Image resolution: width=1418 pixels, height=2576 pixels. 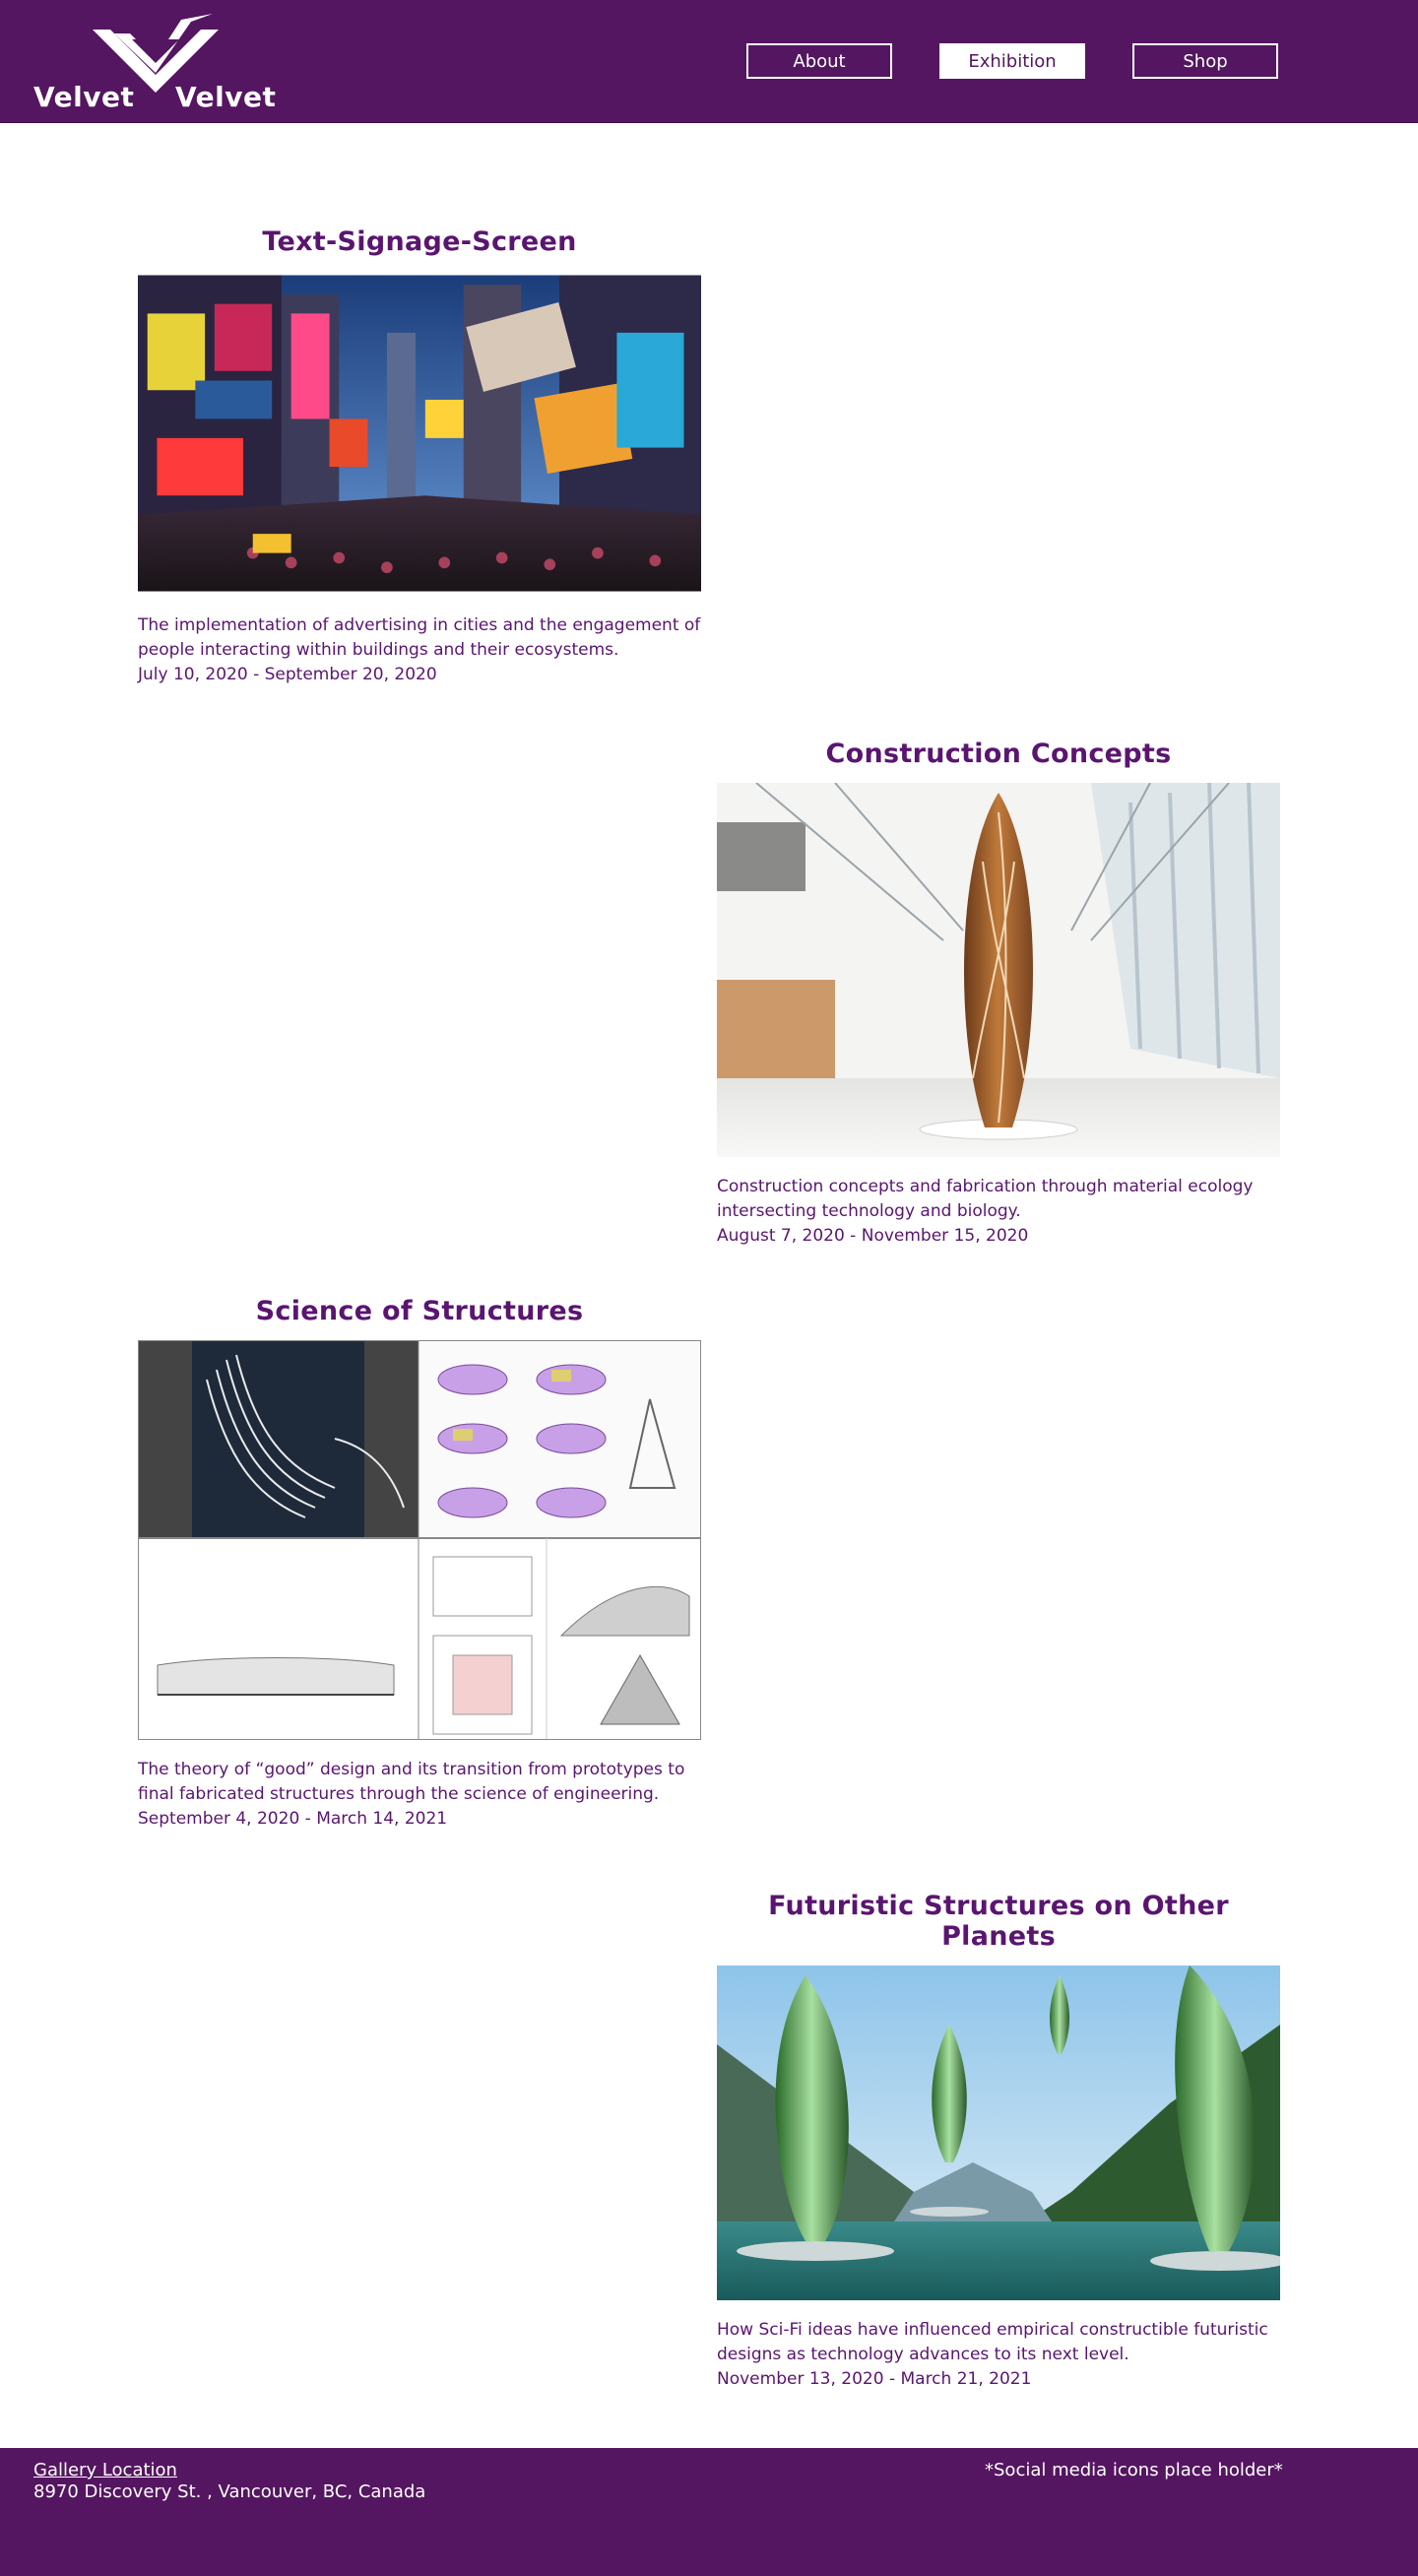 What do you see at coordinates (998, 970) in the screenshot?
I see `sculpture-gallery-photo` at bounding box center [998, 970].